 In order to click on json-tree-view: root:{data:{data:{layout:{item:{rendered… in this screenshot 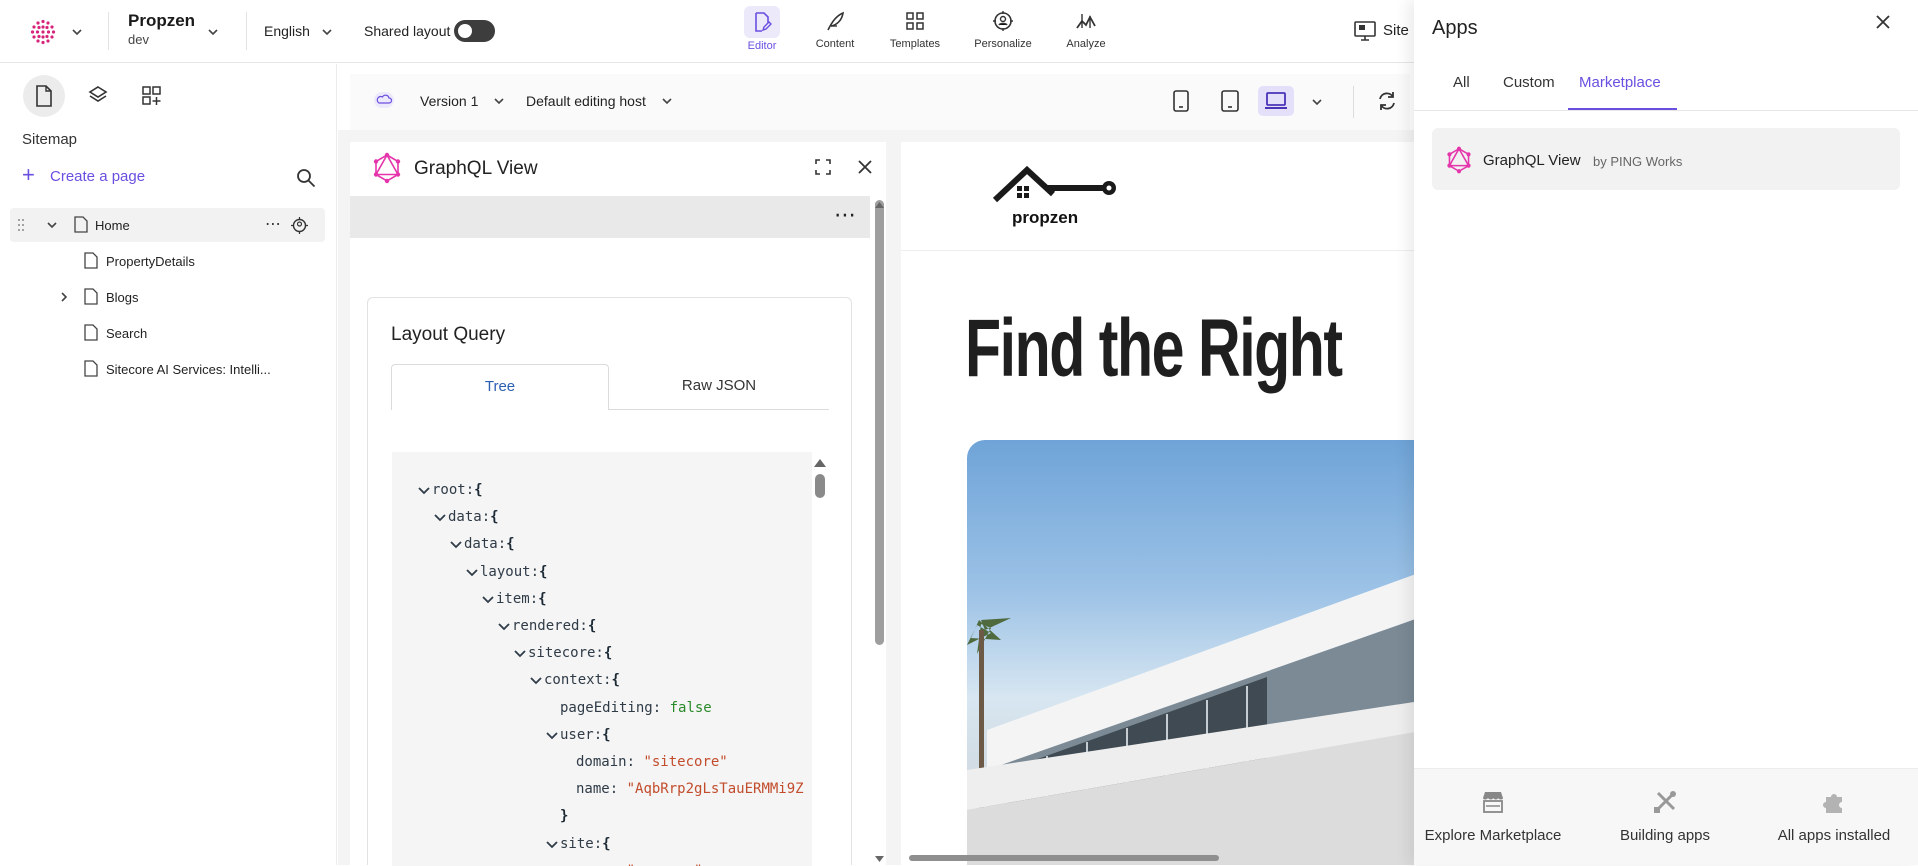, I will do `click(602, 659)`.